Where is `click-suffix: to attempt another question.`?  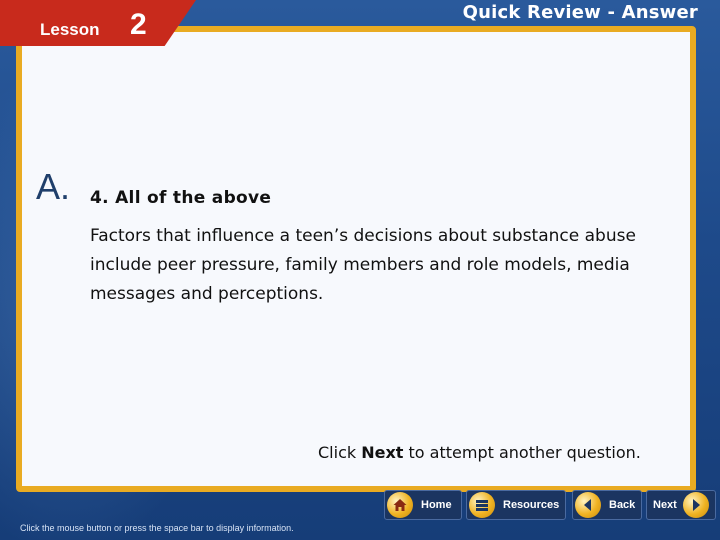
click-suffix: to attempt another question. is located at coordinates (524, 452).